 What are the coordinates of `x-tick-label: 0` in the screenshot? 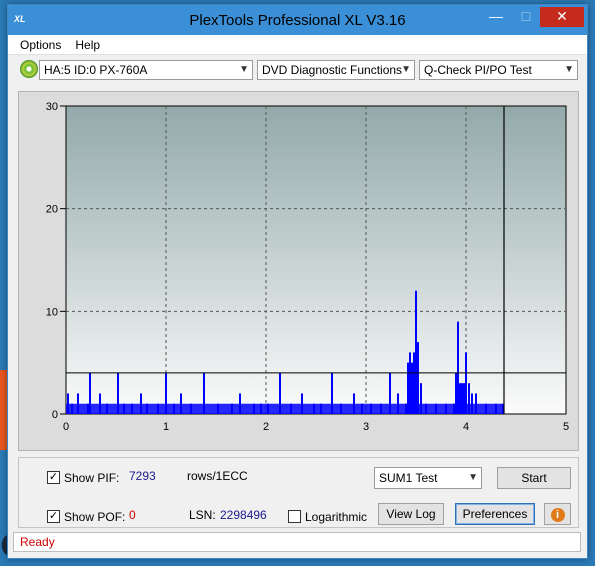 It's located at (66, 427).